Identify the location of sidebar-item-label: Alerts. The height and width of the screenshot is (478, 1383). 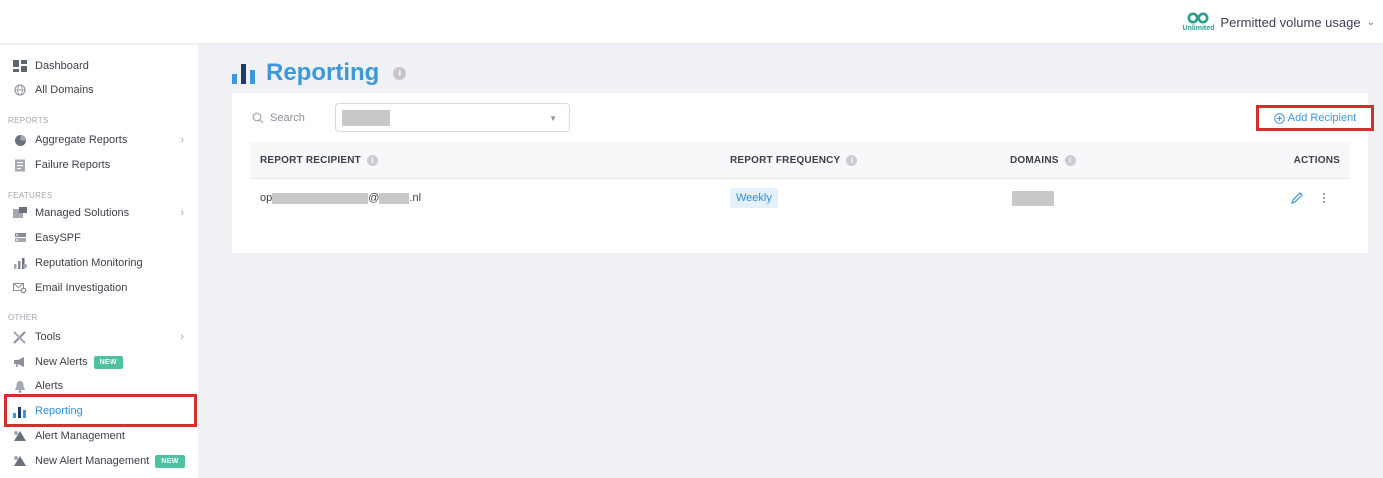
(49, 386).